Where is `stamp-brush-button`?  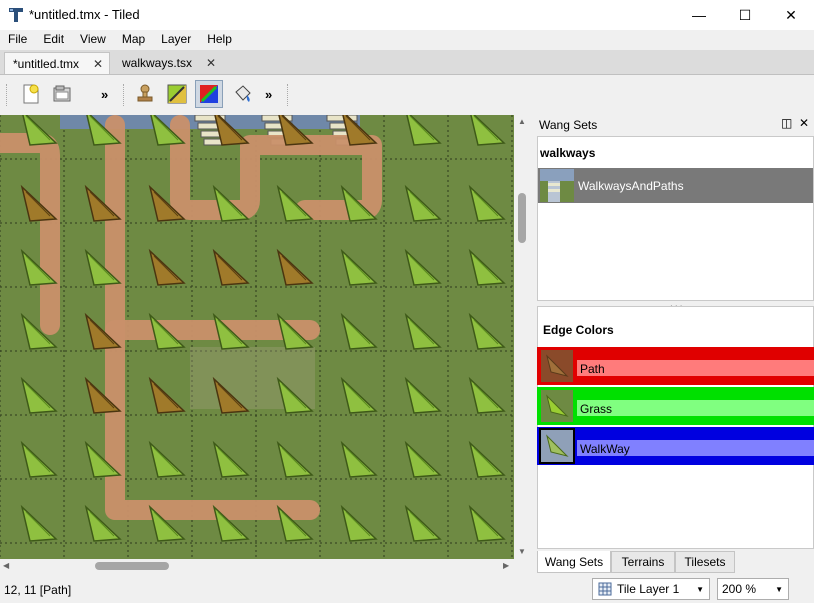
stamp-brush-button is located at coordinates (145, 94).